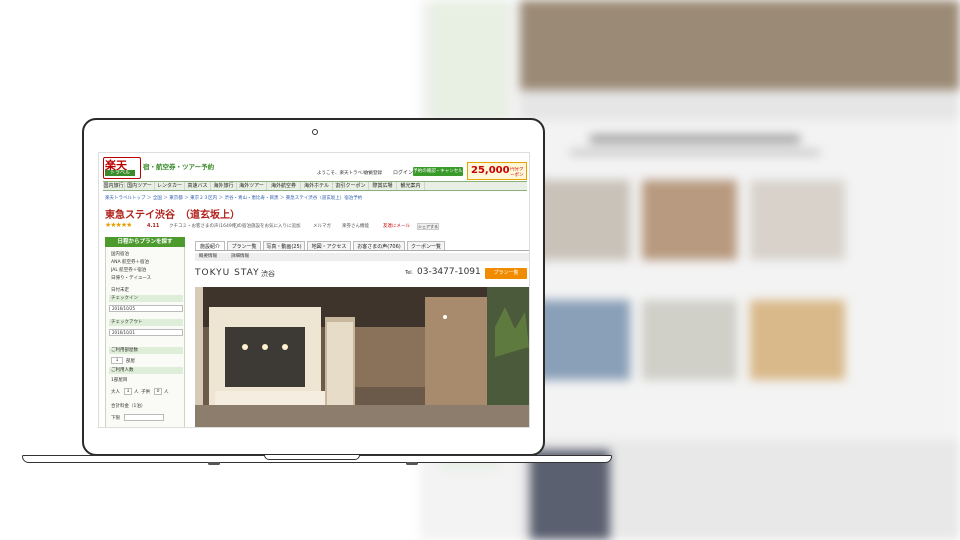 The height and width of the screenshot is (540, 960). Describe the element at coordinates (383, 186) in the screenshot. I see `nav-item: 際賞広場` at that location.